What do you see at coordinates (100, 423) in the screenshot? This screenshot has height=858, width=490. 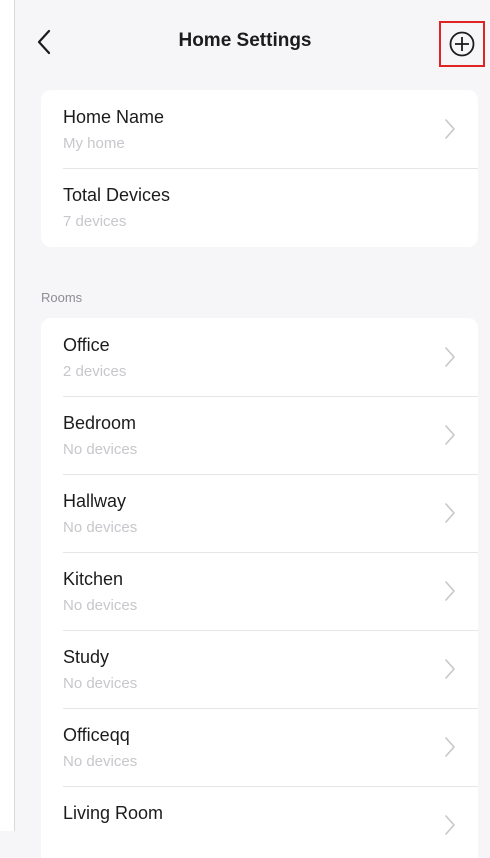 I see `room-name: Bedroom` at bounding box center [100, 423].